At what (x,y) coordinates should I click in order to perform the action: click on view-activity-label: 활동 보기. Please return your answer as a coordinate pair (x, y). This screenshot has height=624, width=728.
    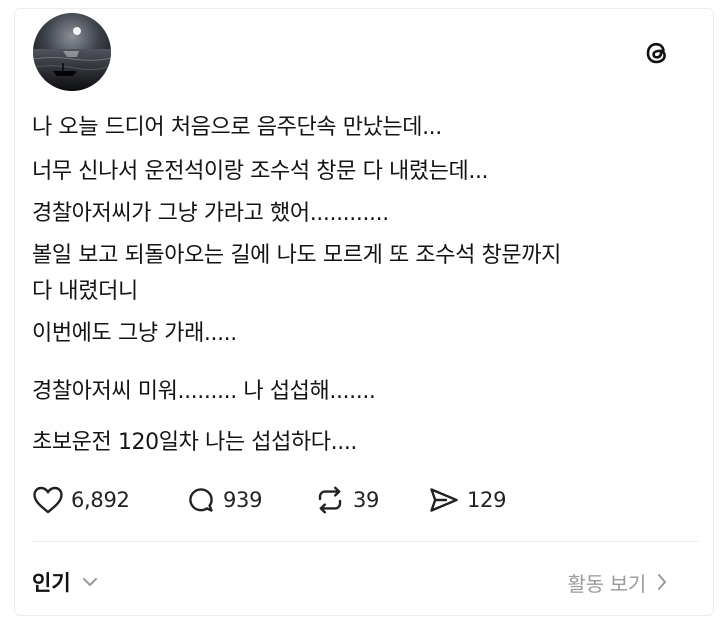
    Looking at the image, I should click on (607, 583).